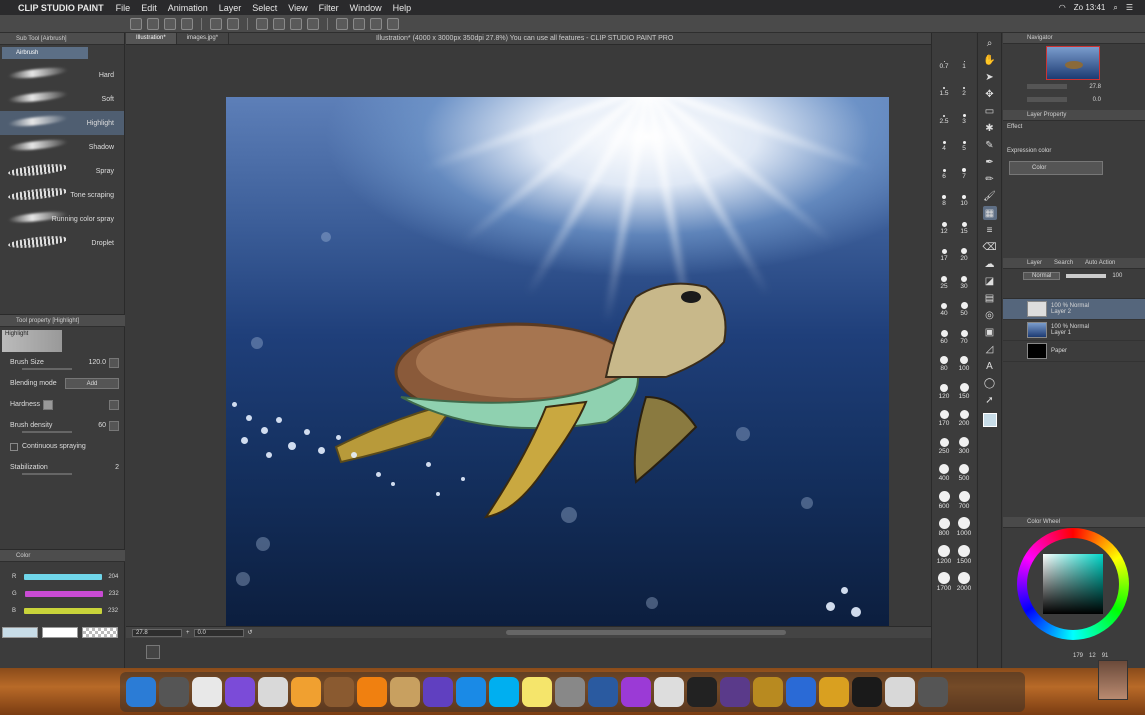 This screenshot has height=715, width=1145. What do you see at coordinates (990, 111) in the screenshot?
I see `selection-tool-icon: ▭` at bounding box center [990, 111].